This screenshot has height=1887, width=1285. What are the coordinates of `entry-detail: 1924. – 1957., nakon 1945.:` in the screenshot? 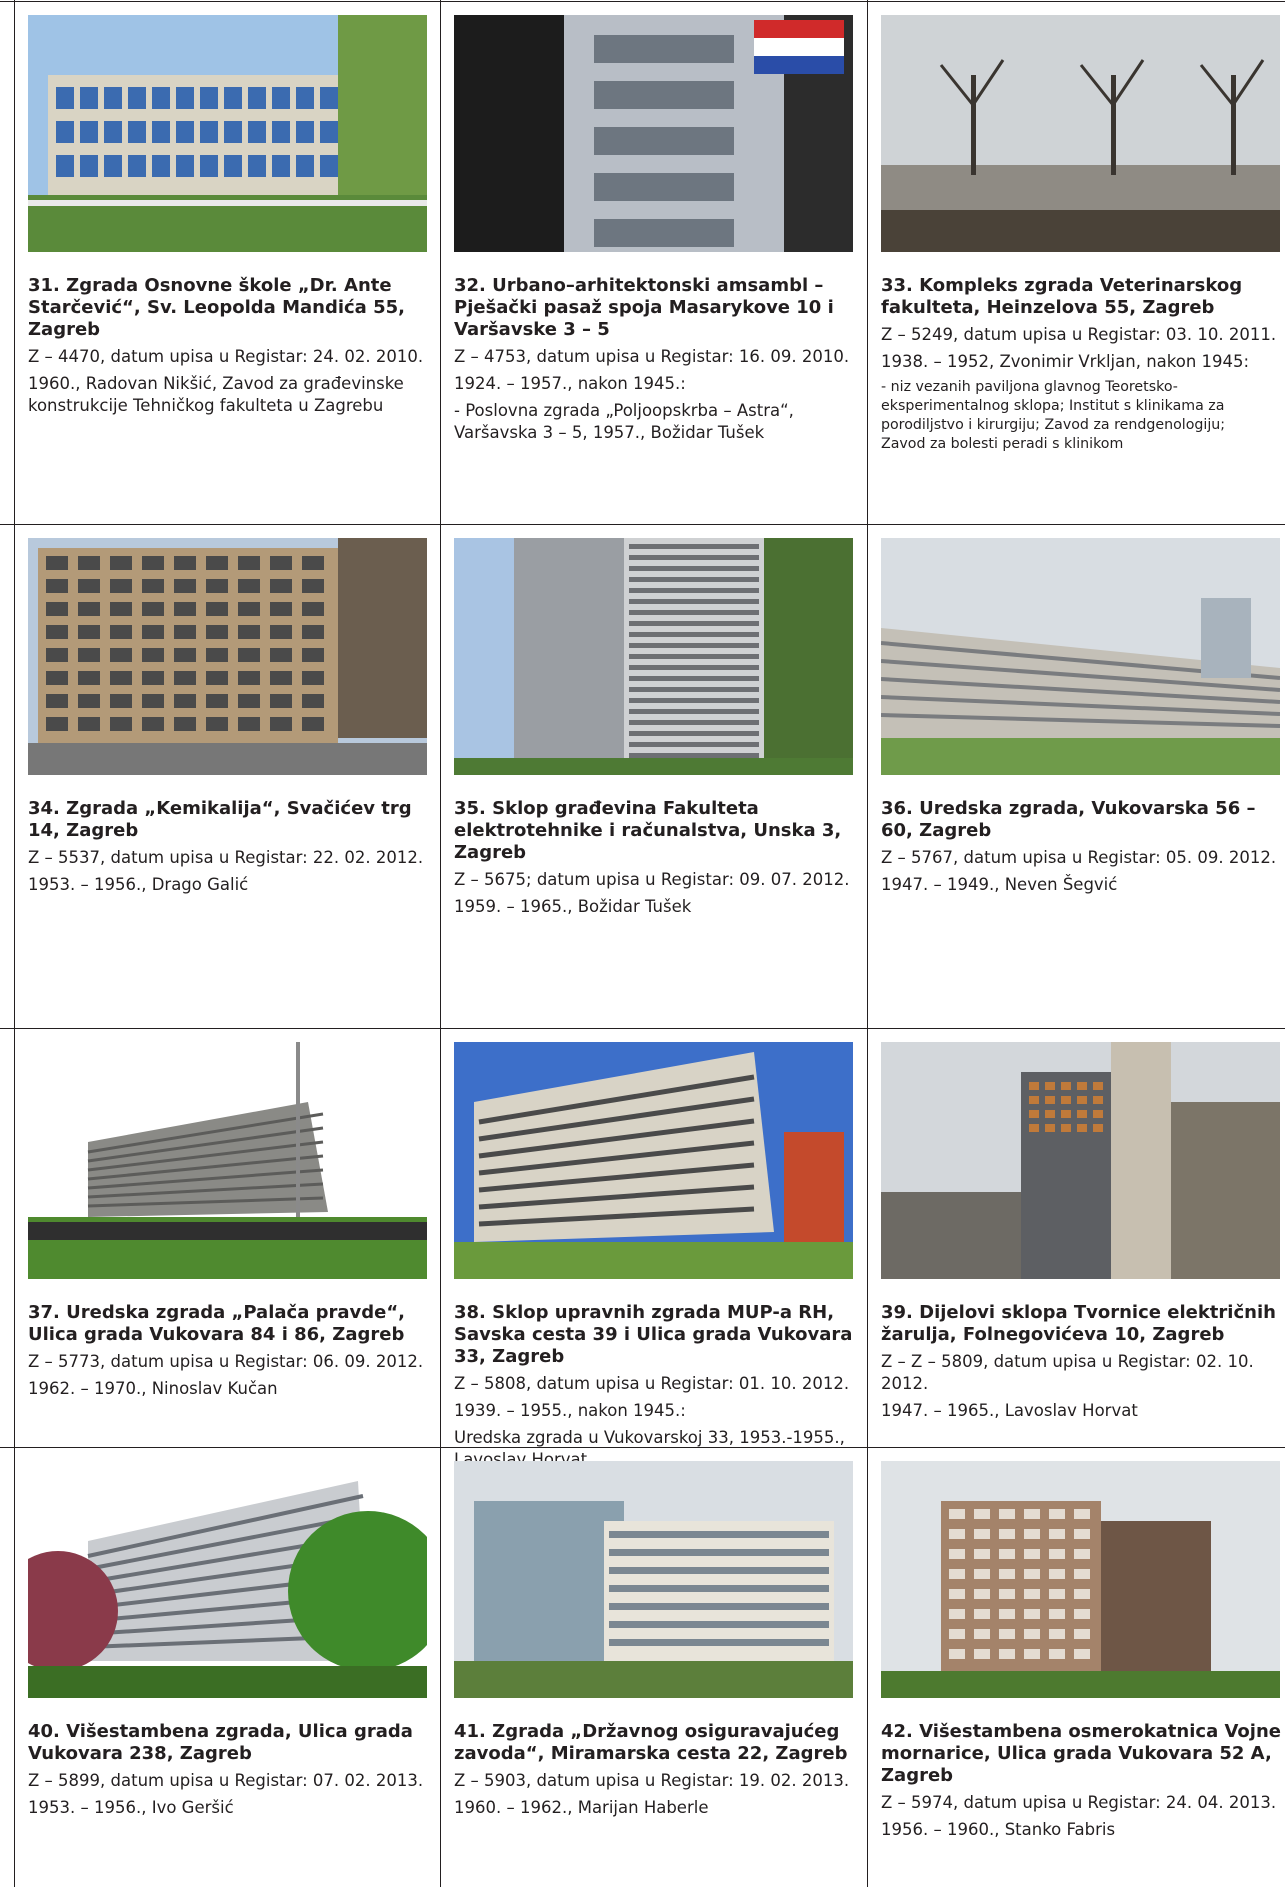 It's located at (570, 383).